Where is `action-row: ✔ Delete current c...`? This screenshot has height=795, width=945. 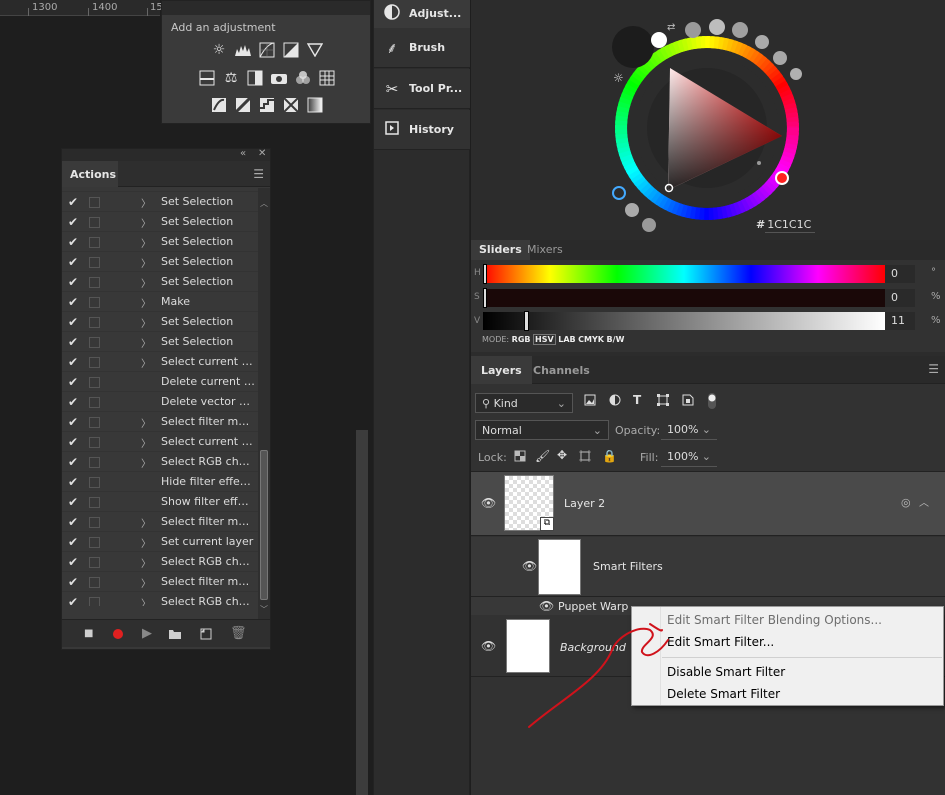
action-row: ✔ Delete current c... is located at coordinates (160, 382).